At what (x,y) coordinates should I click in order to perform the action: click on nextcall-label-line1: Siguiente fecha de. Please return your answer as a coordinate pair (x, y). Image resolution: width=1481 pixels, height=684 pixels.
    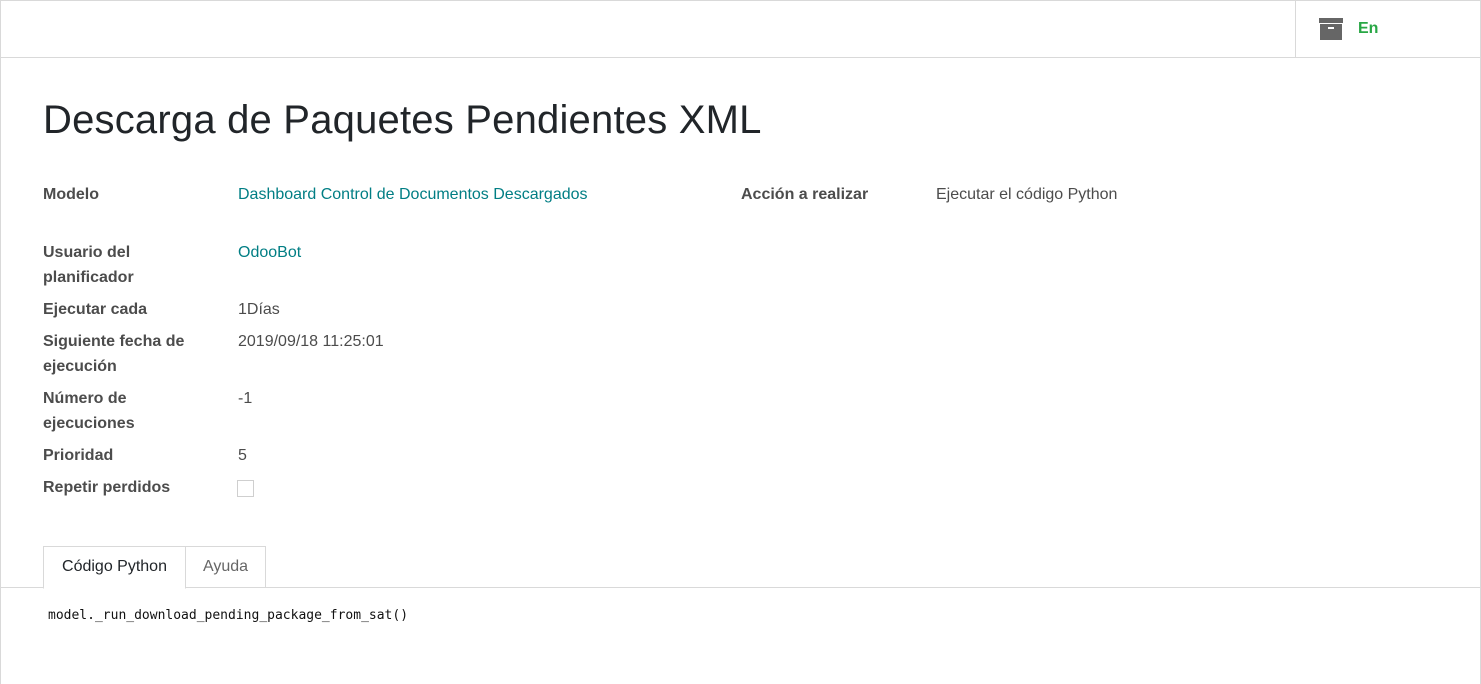
    Looking at the image, I should click on (114, 341).